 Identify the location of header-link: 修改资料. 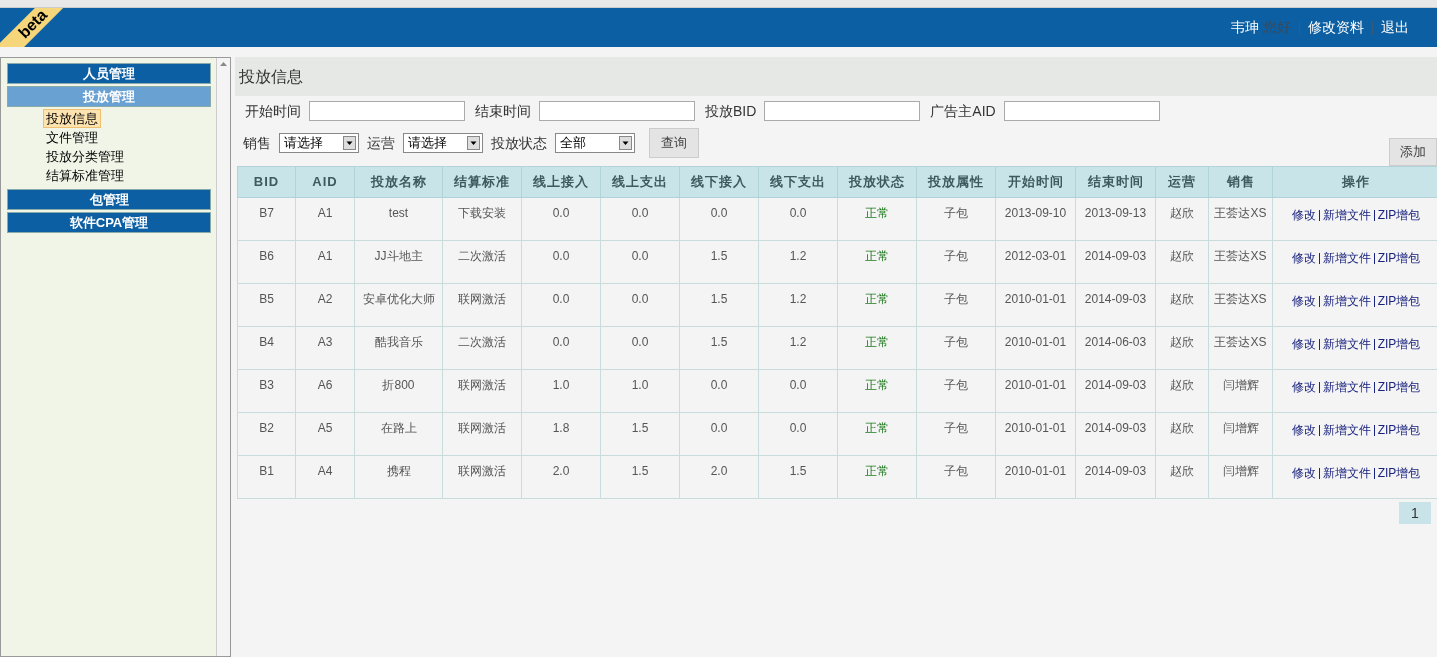
(1336, 27).